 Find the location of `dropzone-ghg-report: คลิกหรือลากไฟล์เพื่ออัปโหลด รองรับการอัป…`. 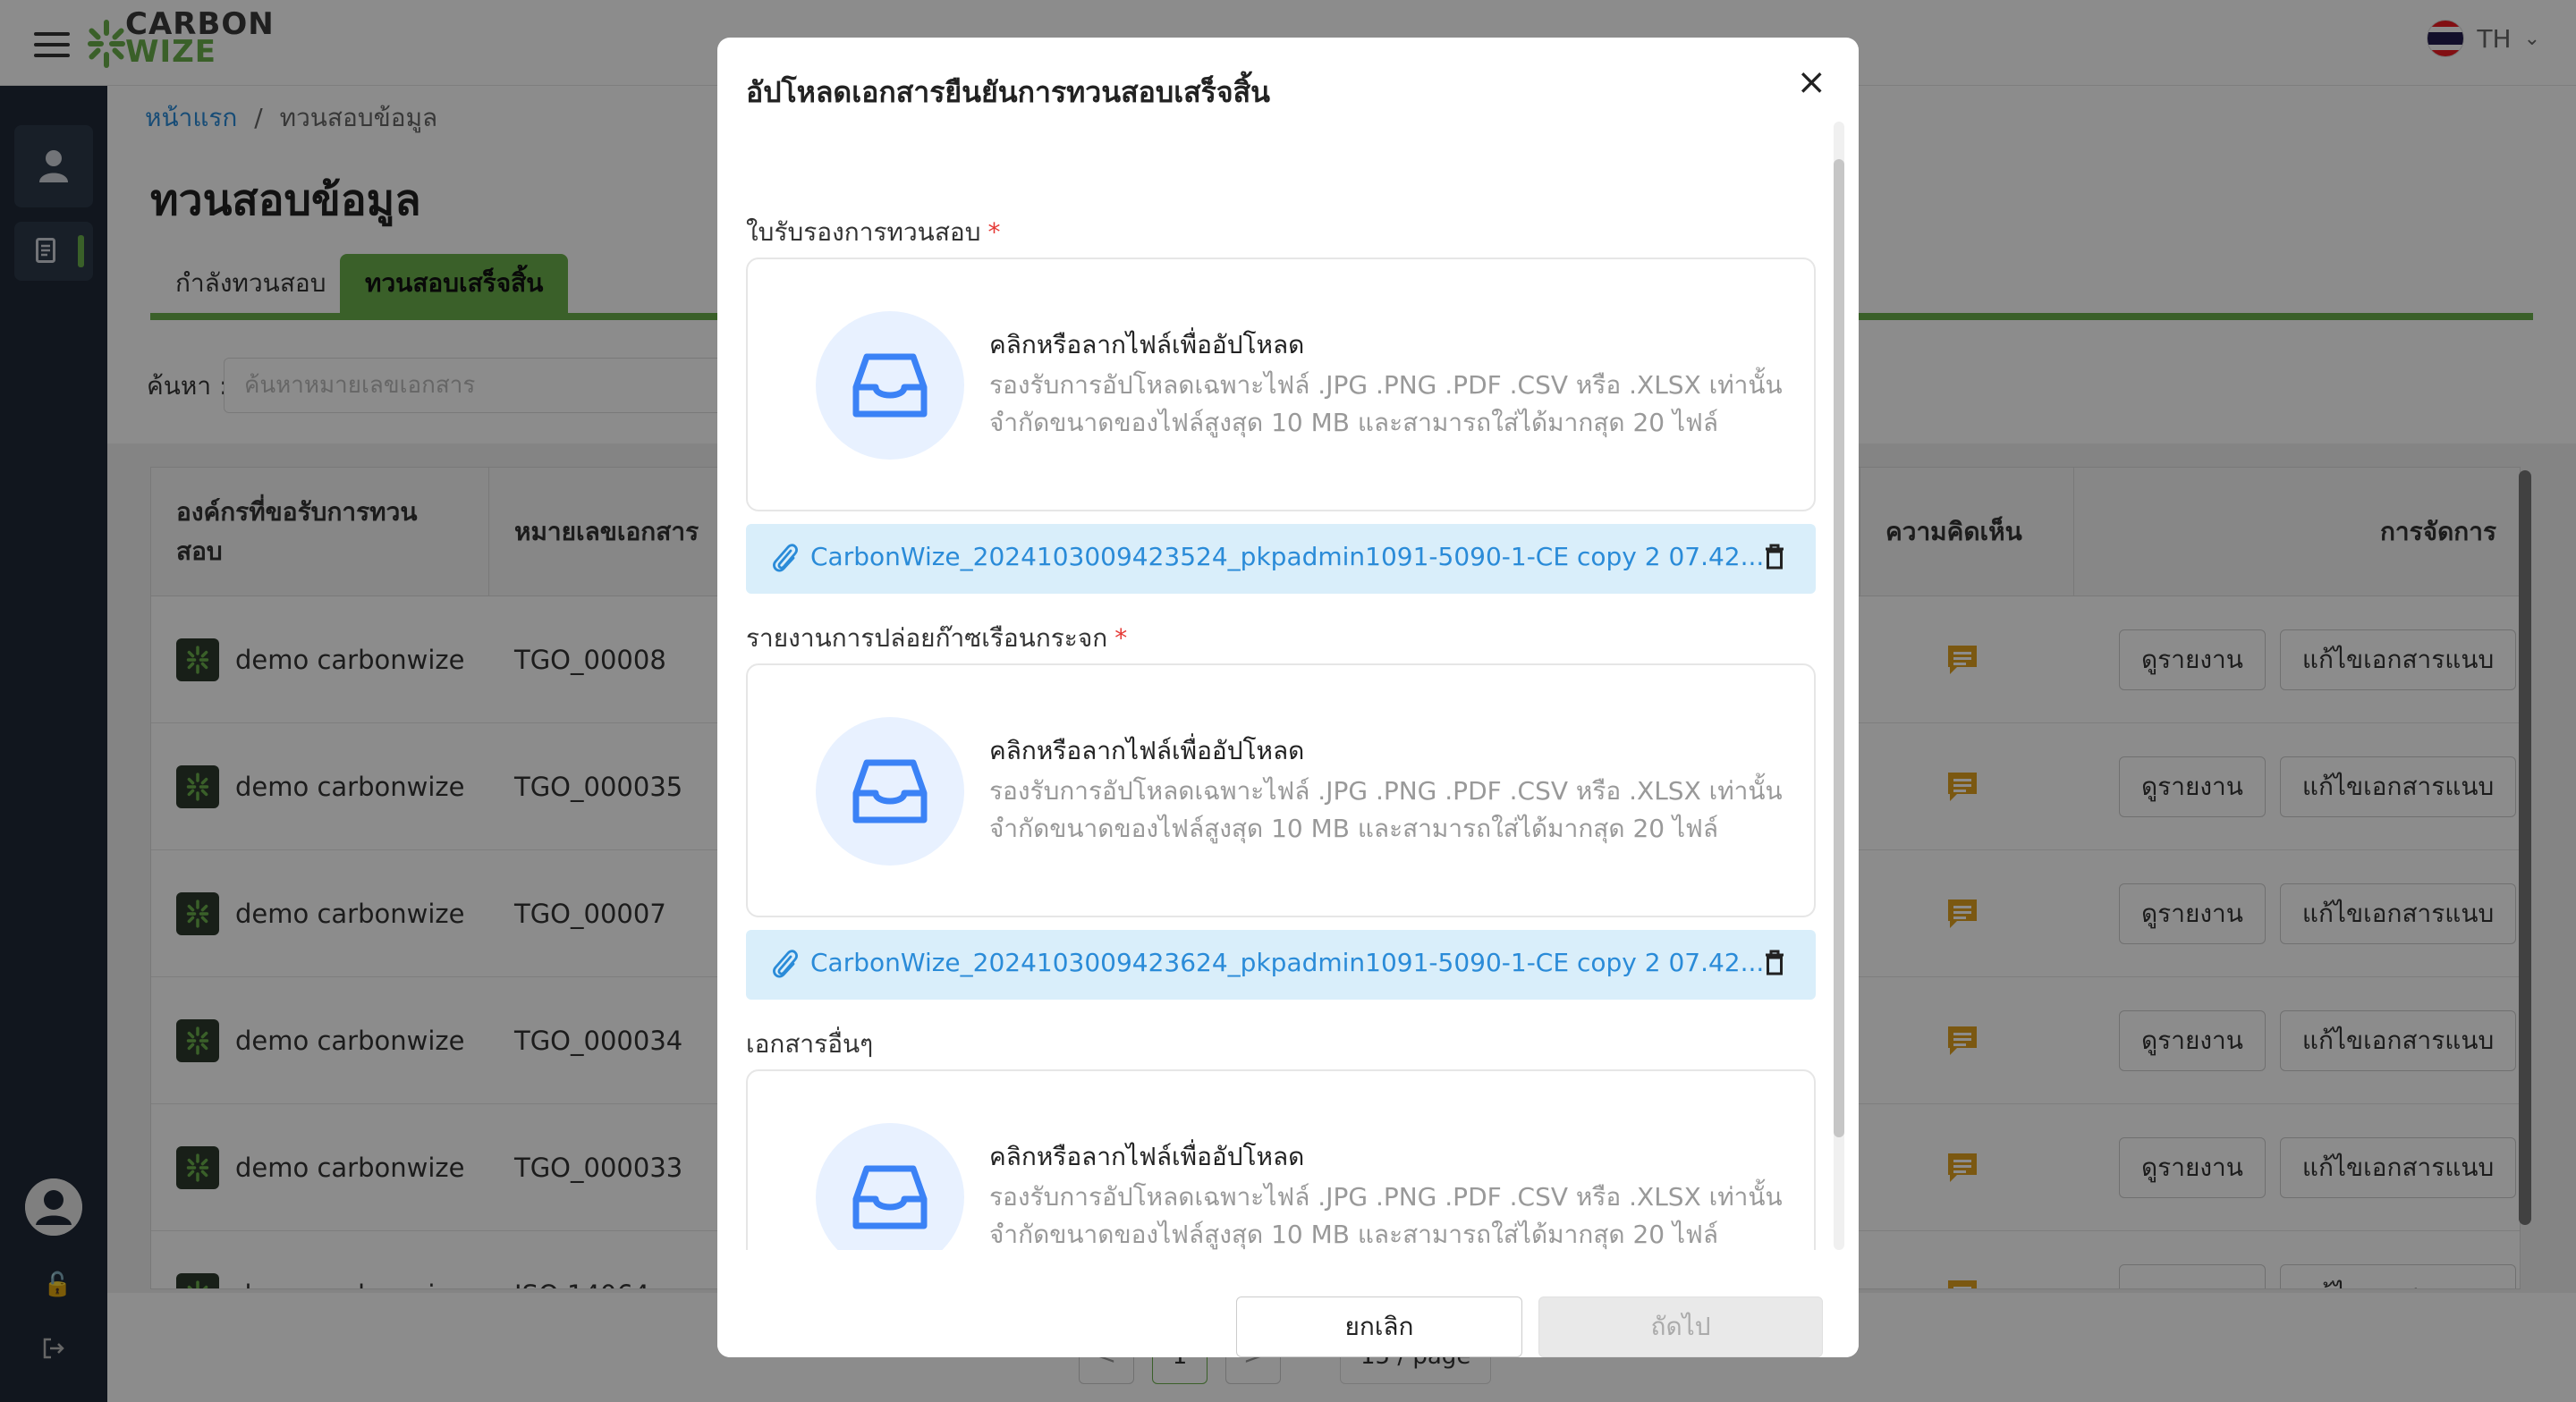

dropzone-ghg-report: คลิกหรือลากไฟล์เพื่ออัปโหลด รองรับการอัป… is located at coordinates (1281, 790).